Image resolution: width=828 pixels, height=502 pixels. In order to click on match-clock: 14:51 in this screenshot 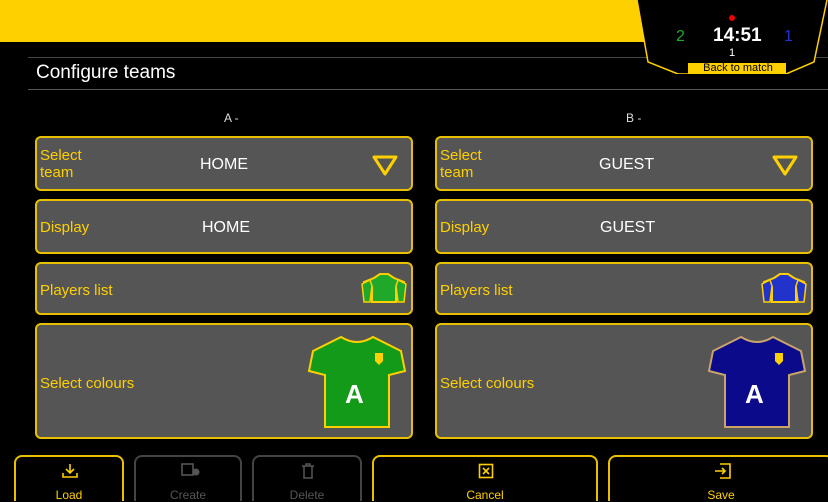, I will do `click(737, 35)`.